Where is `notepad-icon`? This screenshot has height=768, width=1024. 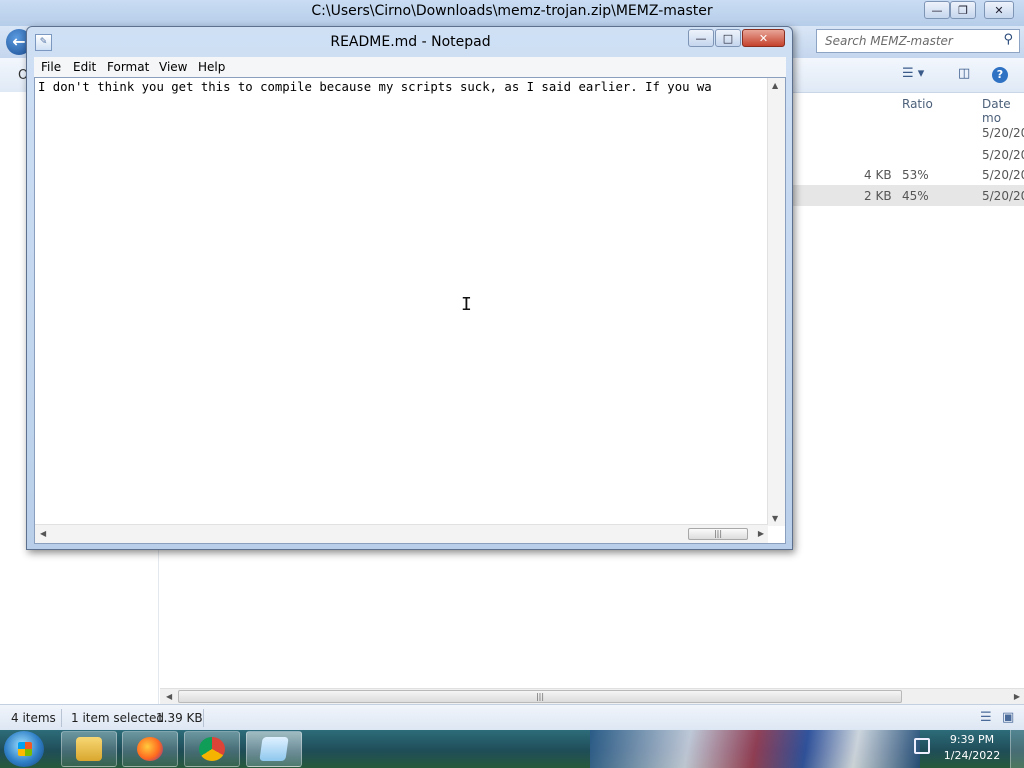
notepad-icon is located at coordinates (274, 749).